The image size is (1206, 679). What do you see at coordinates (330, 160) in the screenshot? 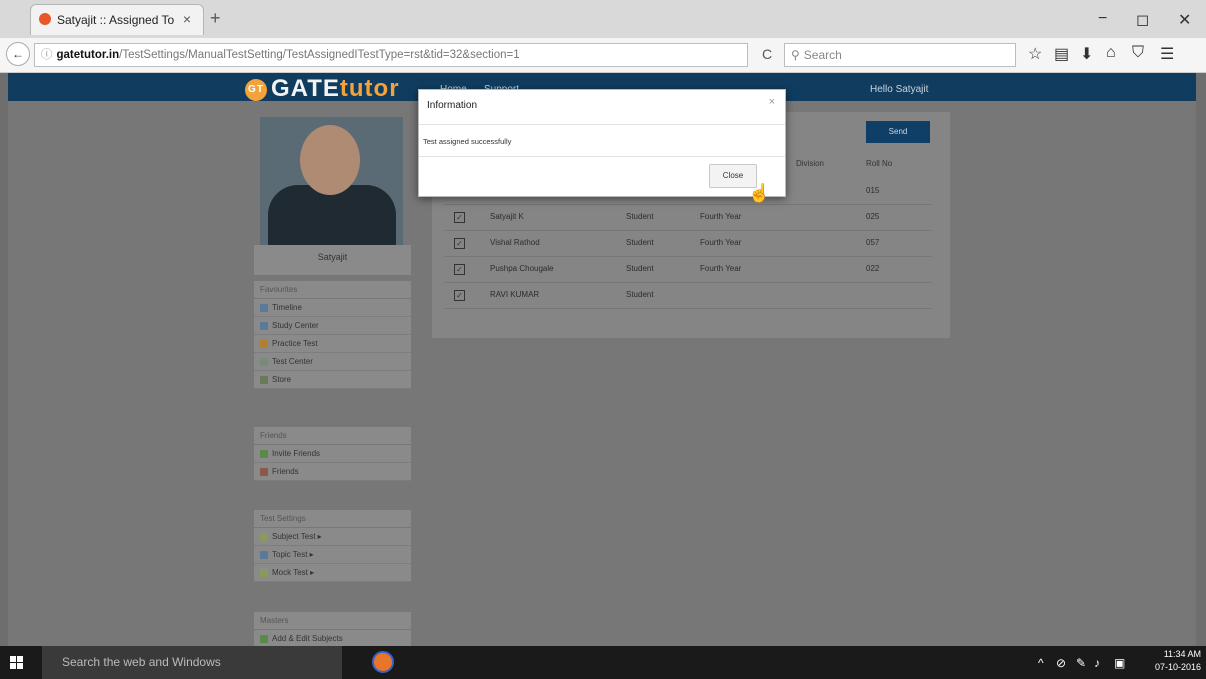
I see `profile-photo-head` at bounding box center [330, 160].